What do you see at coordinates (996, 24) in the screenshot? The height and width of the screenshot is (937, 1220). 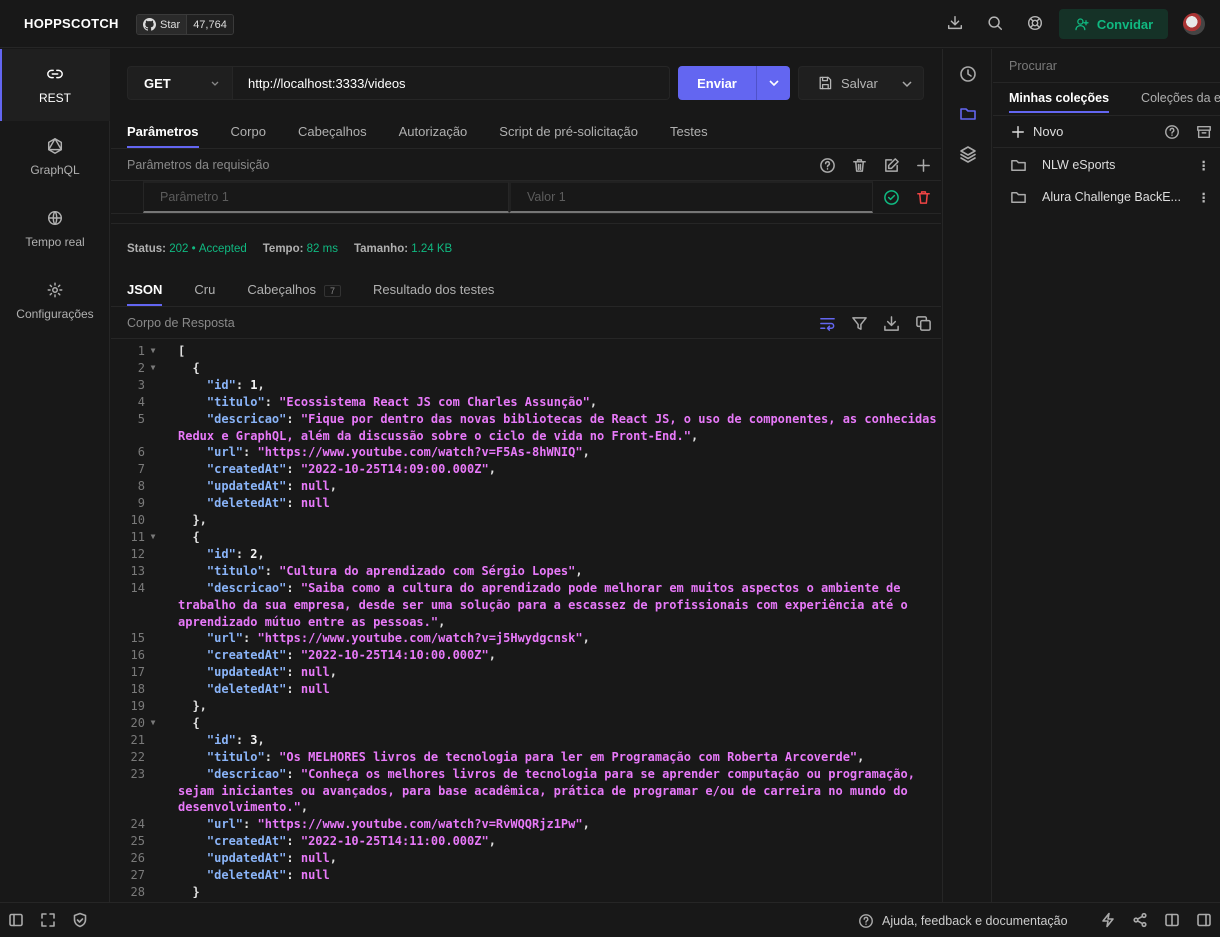 I see `search-icon` at bounding box center [996, 24].